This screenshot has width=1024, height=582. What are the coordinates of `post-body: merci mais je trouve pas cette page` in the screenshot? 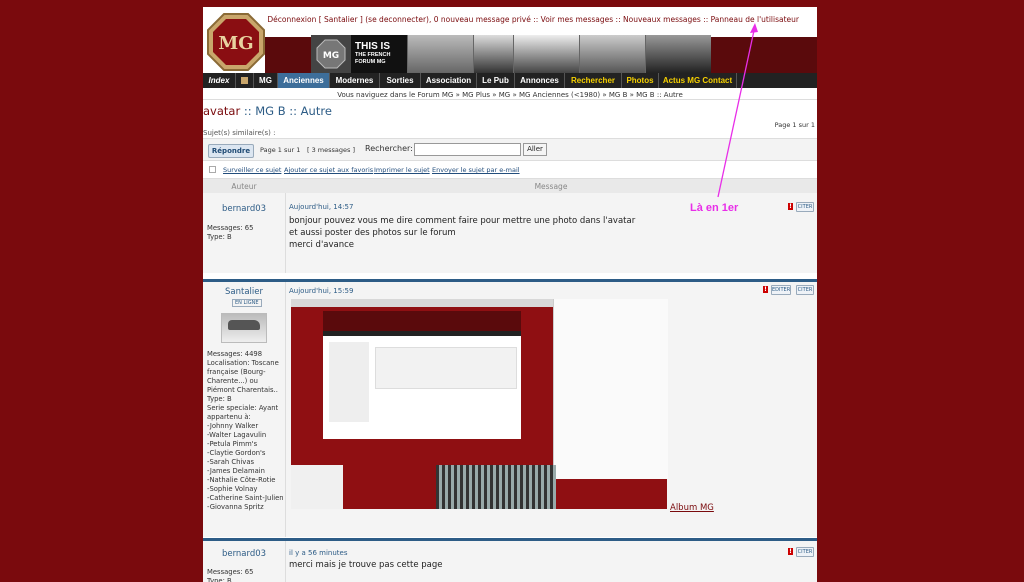 It's located at (366, 565).